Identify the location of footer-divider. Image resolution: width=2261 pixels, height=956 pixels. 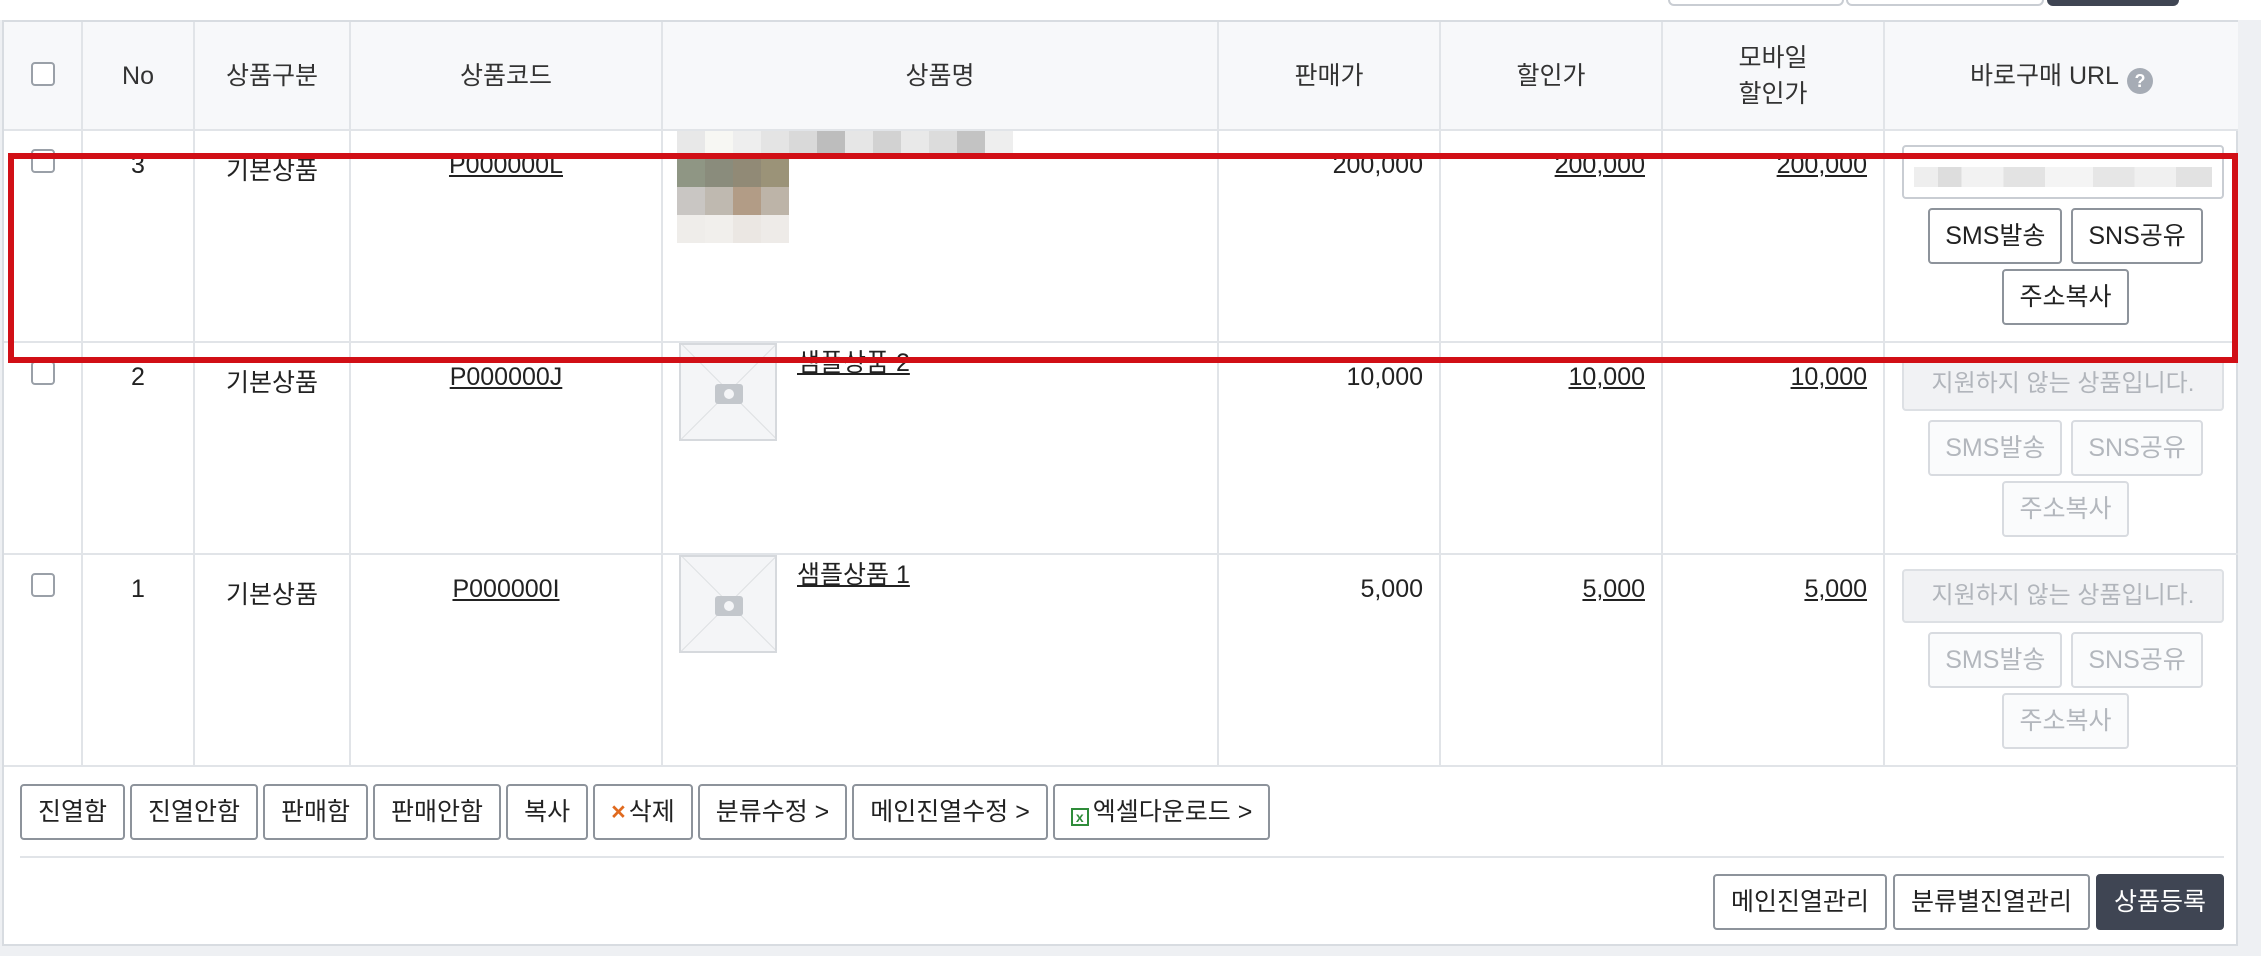
(1122, 857).